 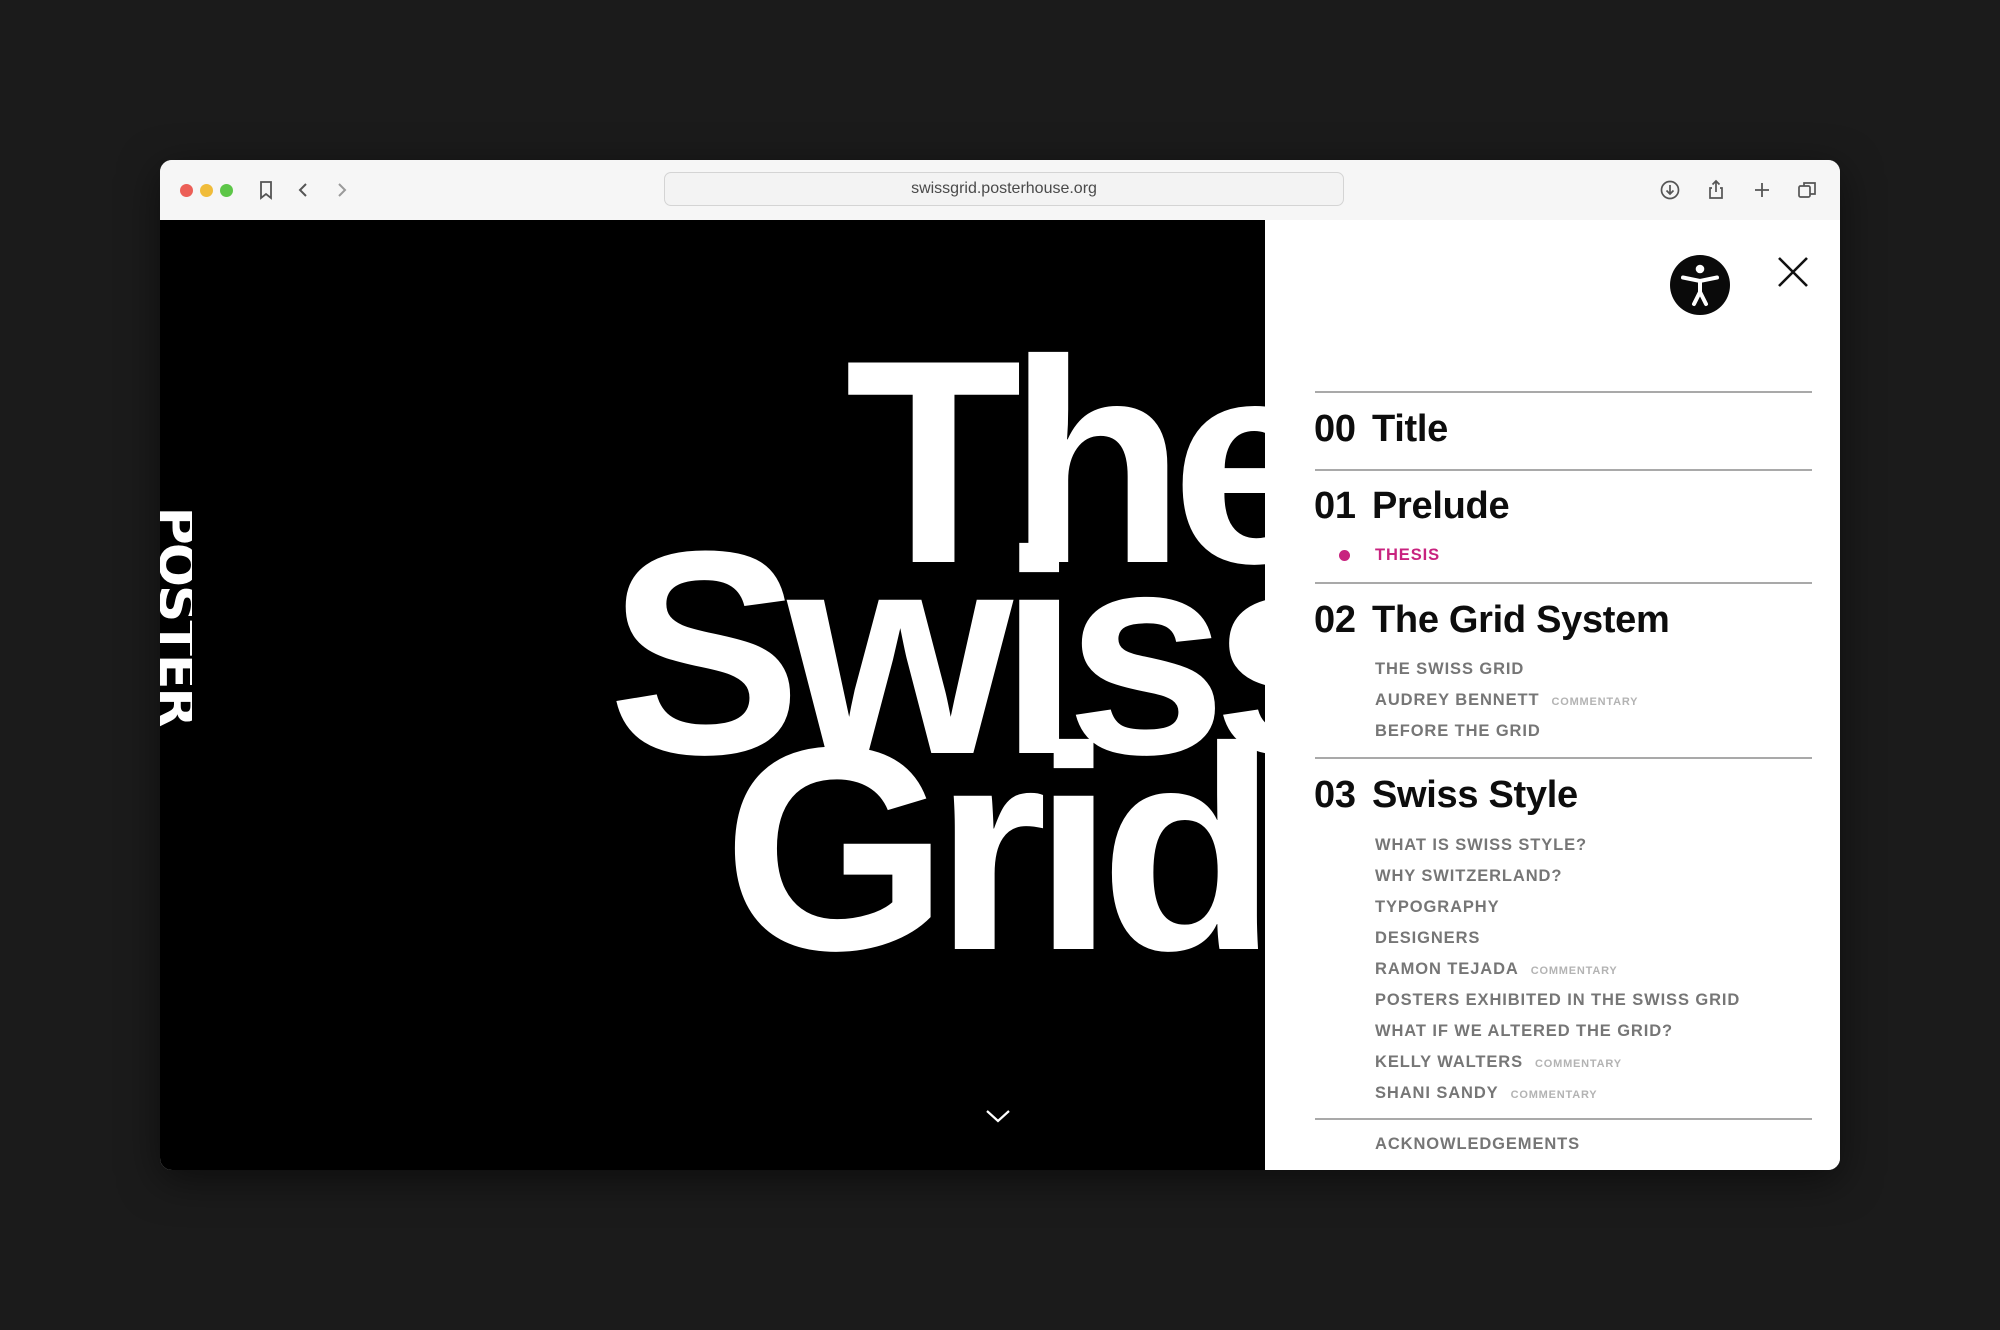 I want to click on section-label: Prelude, so click(x=1441, y=506).